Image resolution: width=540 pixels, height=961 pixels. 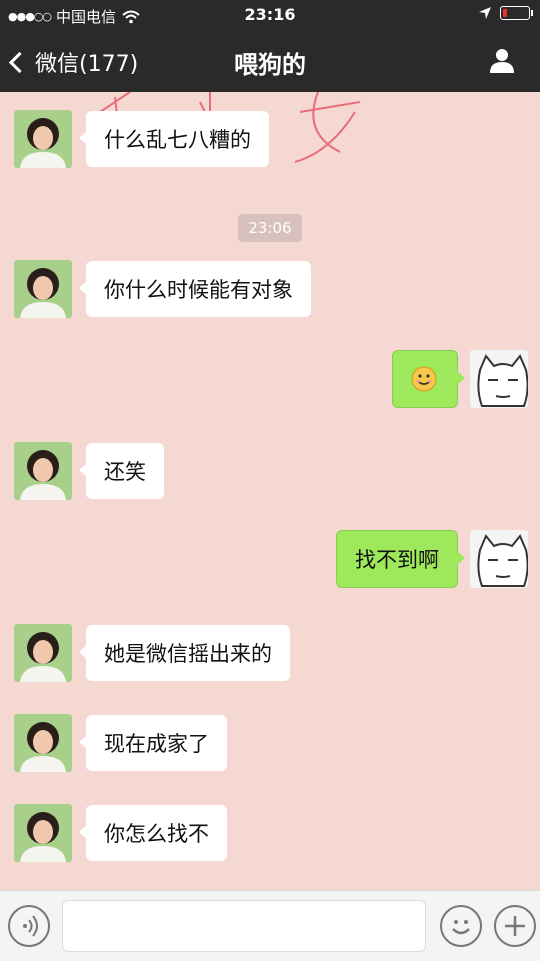 I want to click on more-options-button, so click(x=515, y=926).